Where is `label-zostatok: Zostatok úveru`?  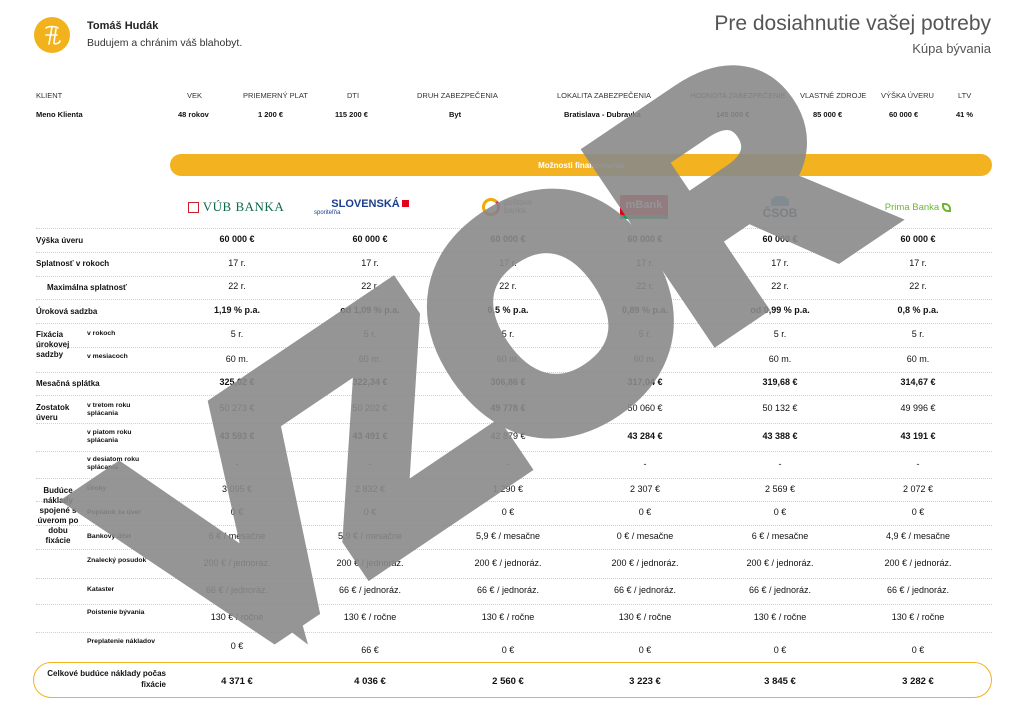
label-zostatok: Zostatok úveru is located at coordinates (53, 412).